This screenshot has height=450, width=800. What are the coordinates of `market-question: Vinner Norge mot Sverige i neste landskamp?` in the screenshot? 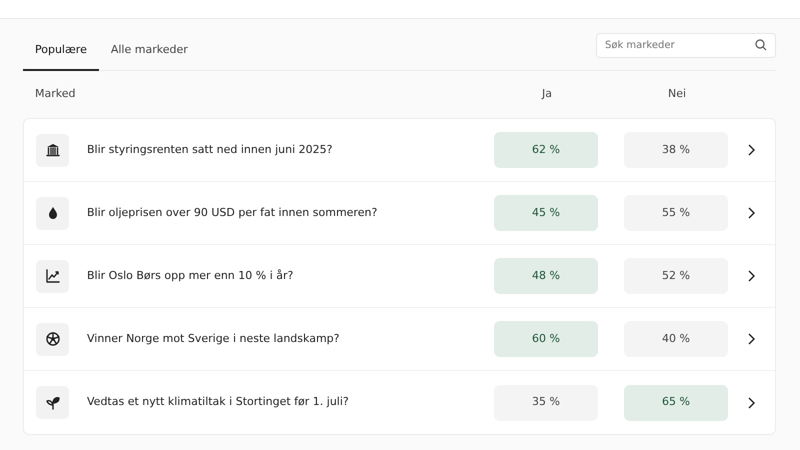 It's located at (213, 338).